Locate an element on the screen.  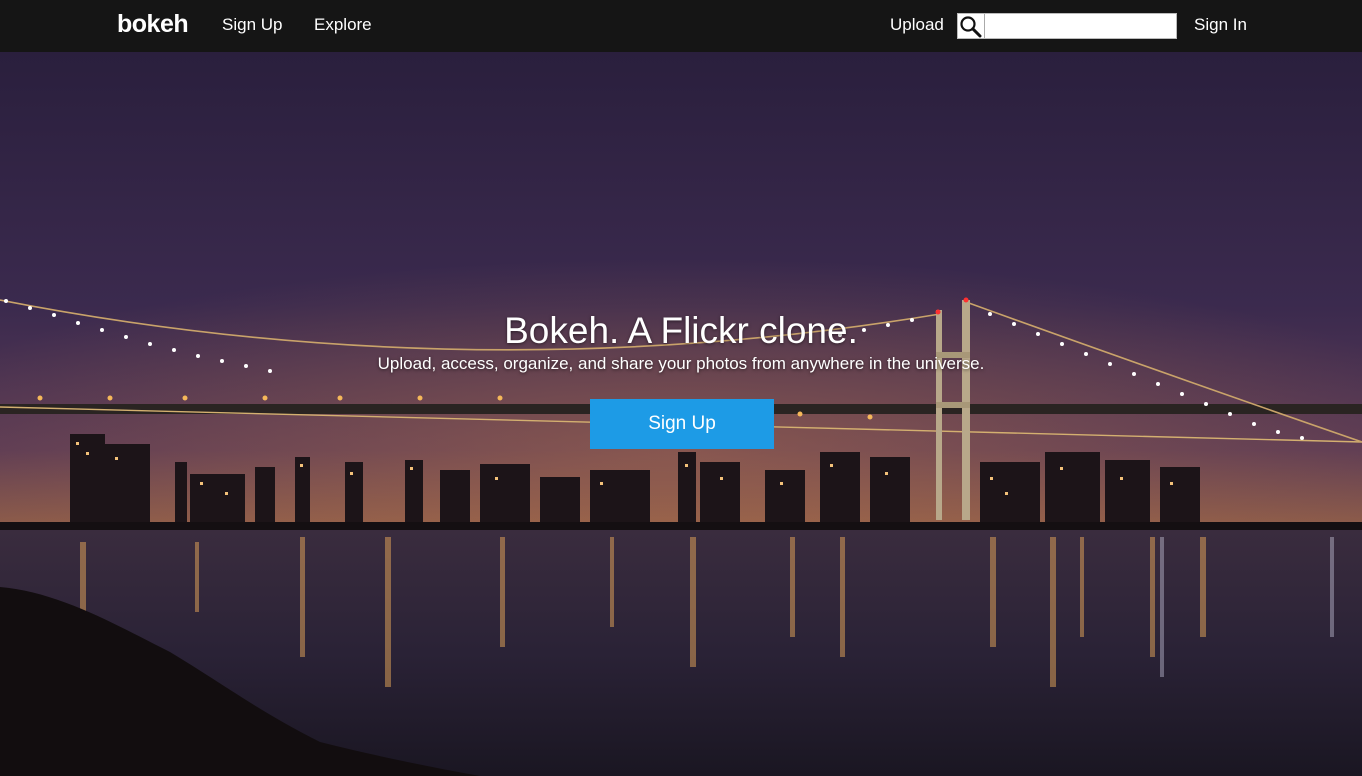
nav-signup-link: Sign Up is located at coordinates (252, 25).